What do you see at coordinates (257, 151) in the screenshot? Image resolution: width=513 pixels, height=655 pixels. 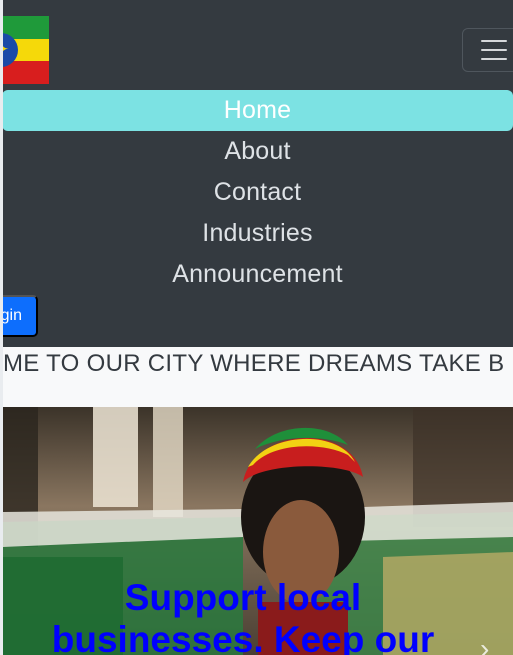 I see `nav-item-about: About` at bounding box center [257, 151].